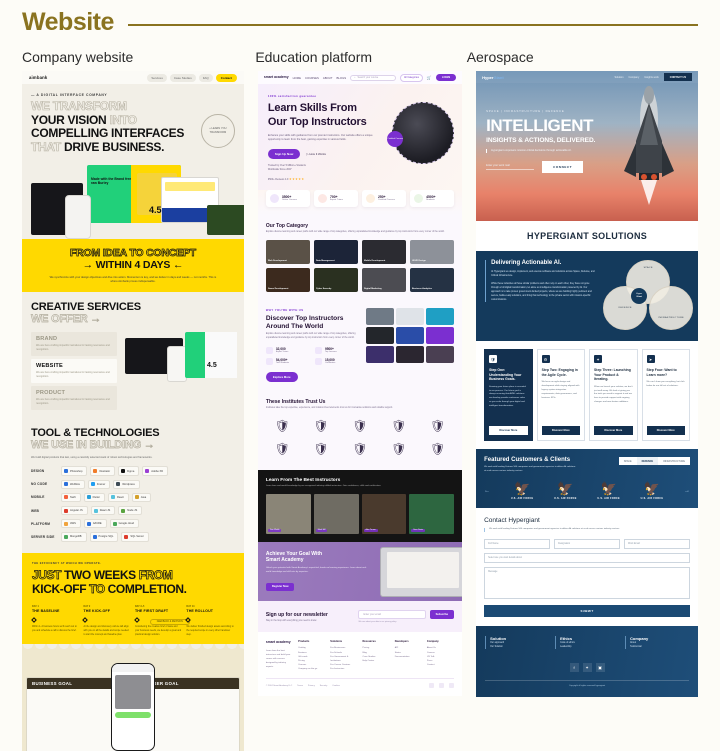 Image resolution: width=720 pixels, height=751 pixels. Describe the element at coordinates (141, 497) in the screenshot. I see `tech-pill: Java` at that location.